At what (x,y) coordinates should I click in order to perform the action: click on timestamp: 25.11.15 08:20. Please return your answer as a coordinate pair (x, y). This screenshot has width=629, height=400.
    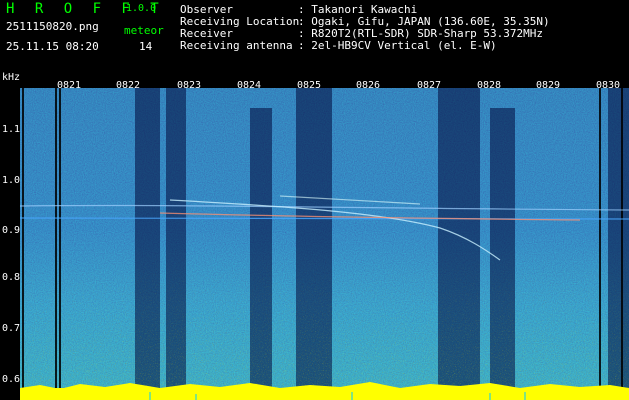
    Looking at the image, I should click on (52, 46).